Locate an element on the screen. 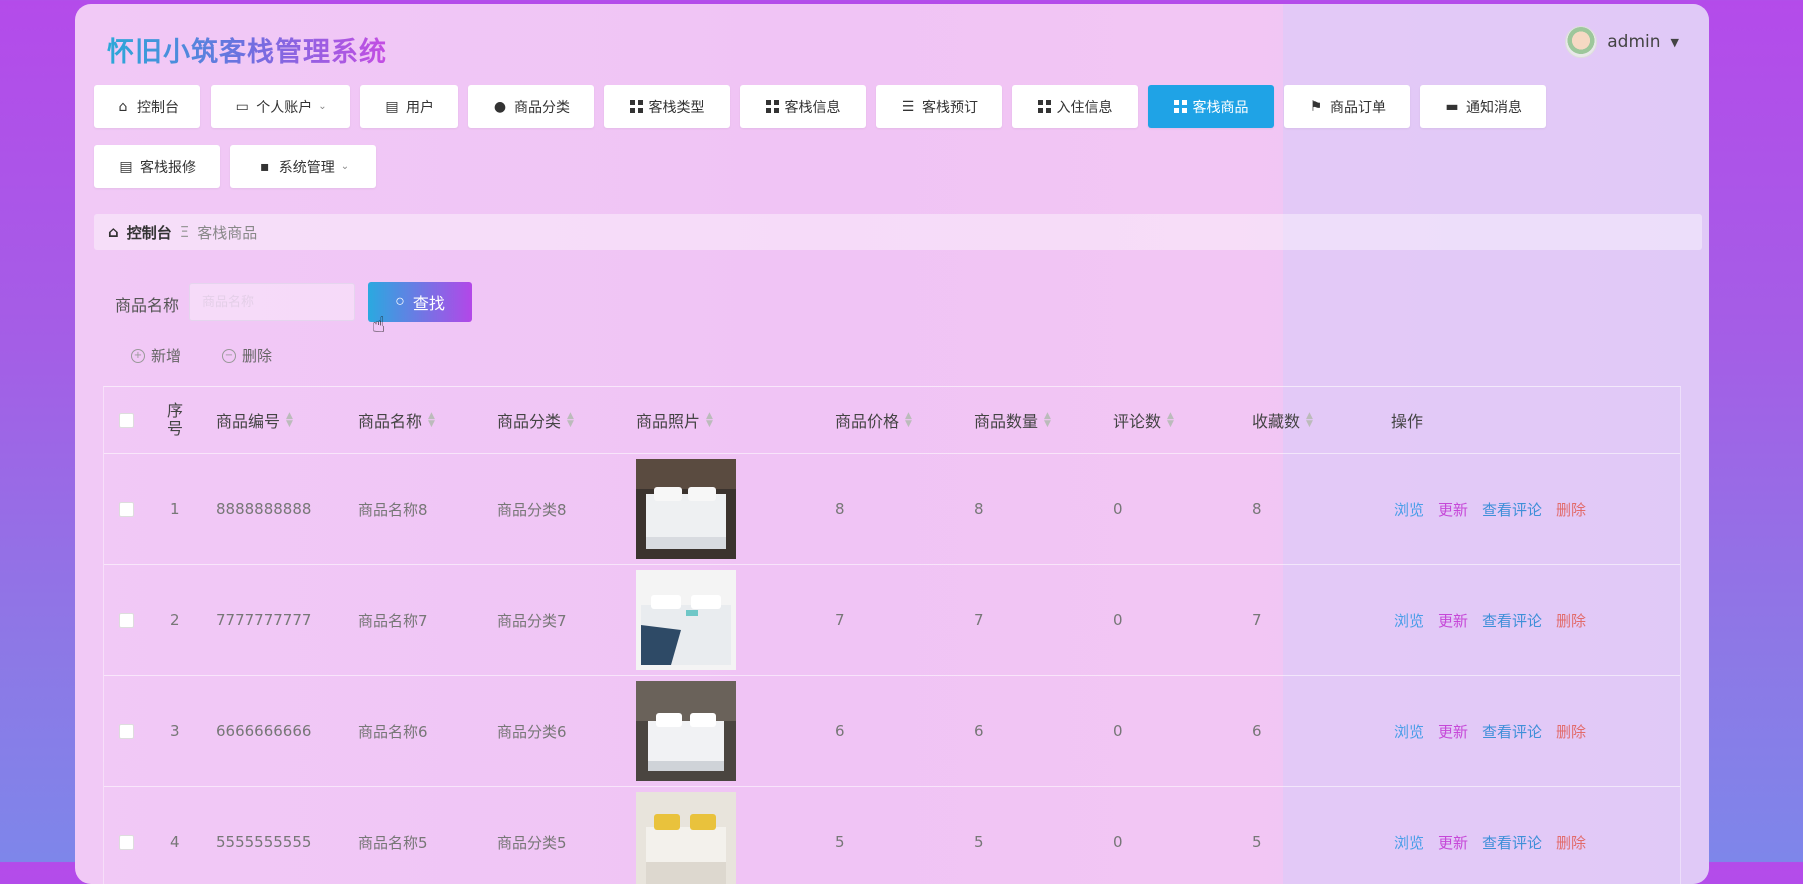 The image size is (1803, 884). nav-notifications: ▬ 通知消息 is located at coordinates (1483, 106).